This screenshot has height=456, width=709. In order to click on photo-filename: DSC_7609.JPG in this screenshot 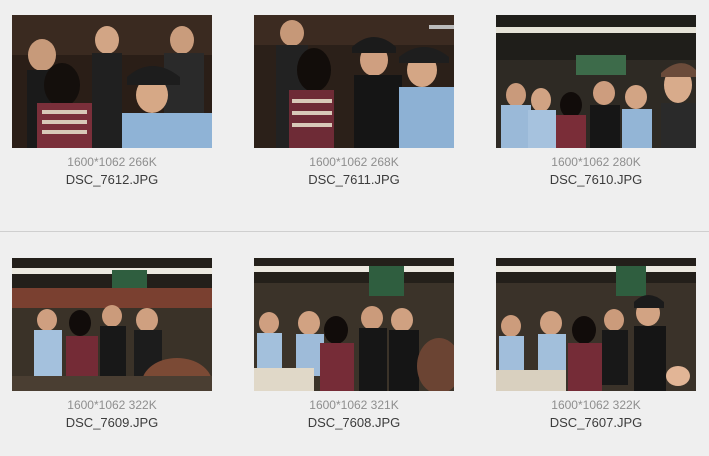, I will do `click(112, 423)`.